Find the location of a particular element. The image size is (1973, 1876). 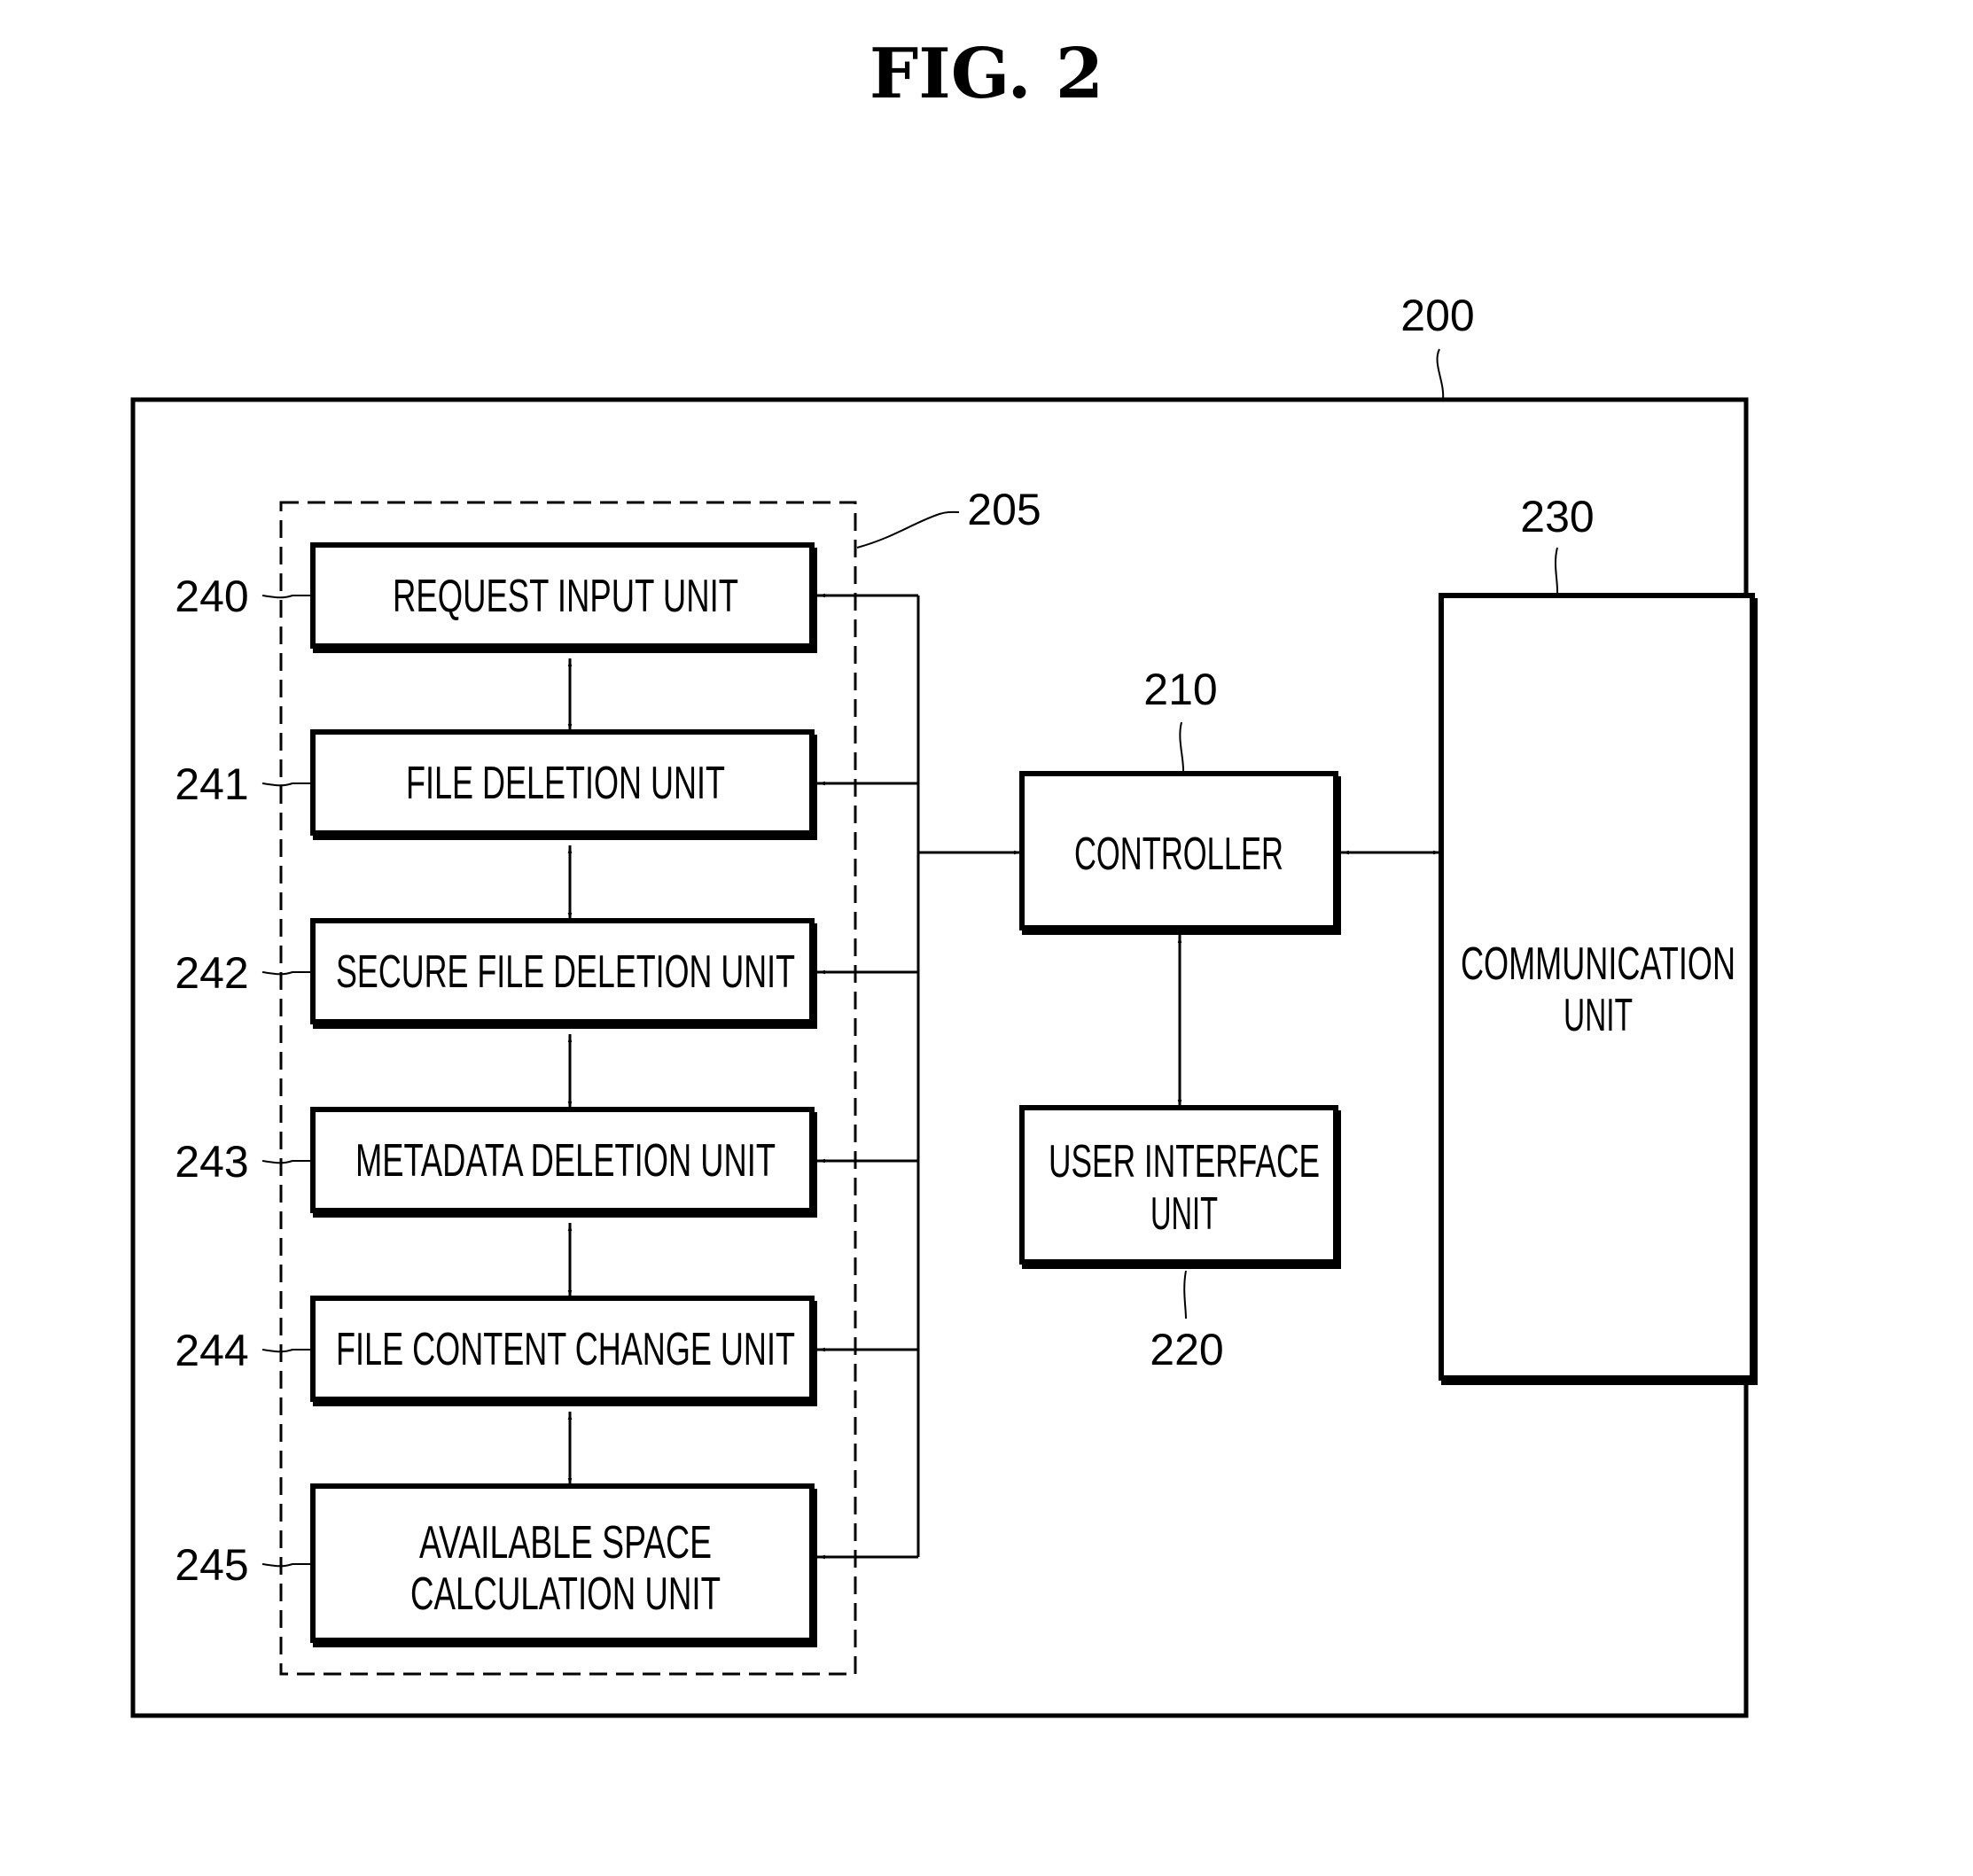

user-interface-label-line2: UNIT is located at coordinates (1184, 1214).